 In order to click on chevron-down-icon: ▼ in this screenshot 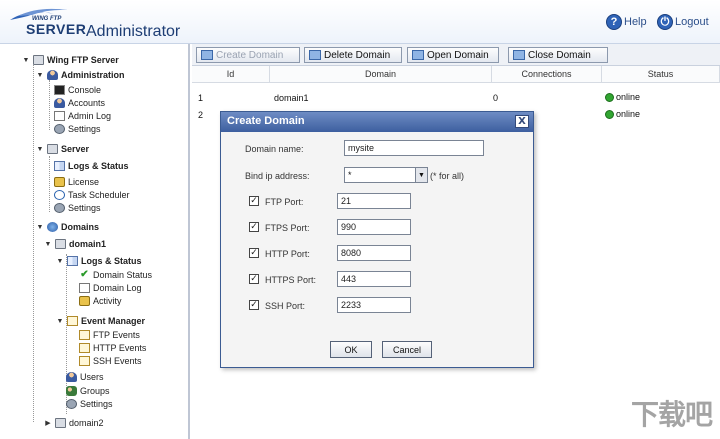, I will do `click(421, 175)`.